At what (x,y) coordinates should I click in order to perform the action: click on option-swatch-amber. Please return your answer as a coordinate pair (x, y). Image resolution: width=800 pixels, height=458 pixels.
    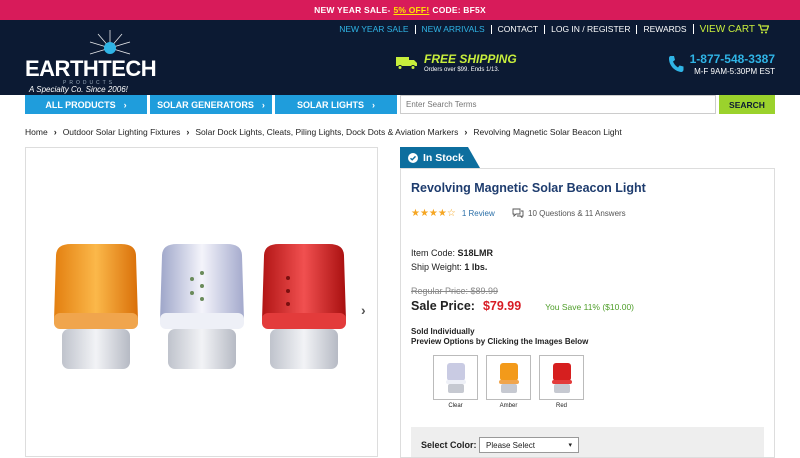
    Looking at the image, I should click on (508, 377).